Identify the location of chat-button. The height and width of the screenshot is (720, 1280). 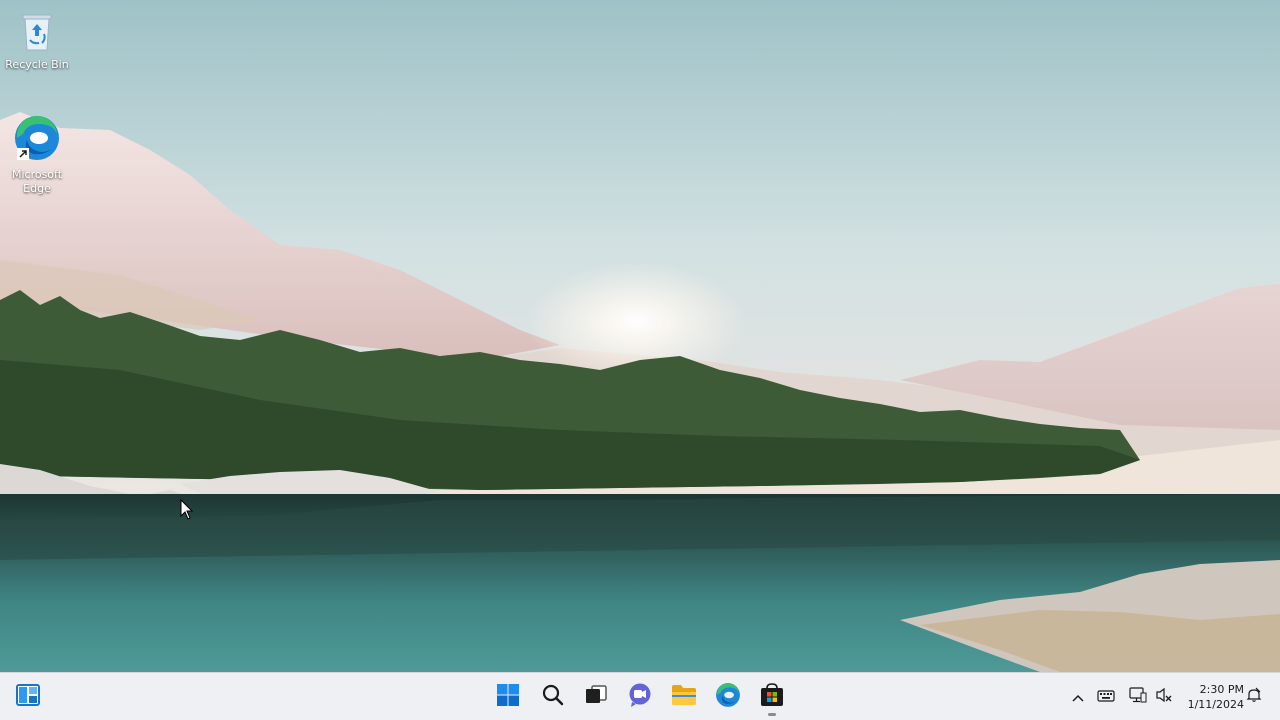
(640, 697).